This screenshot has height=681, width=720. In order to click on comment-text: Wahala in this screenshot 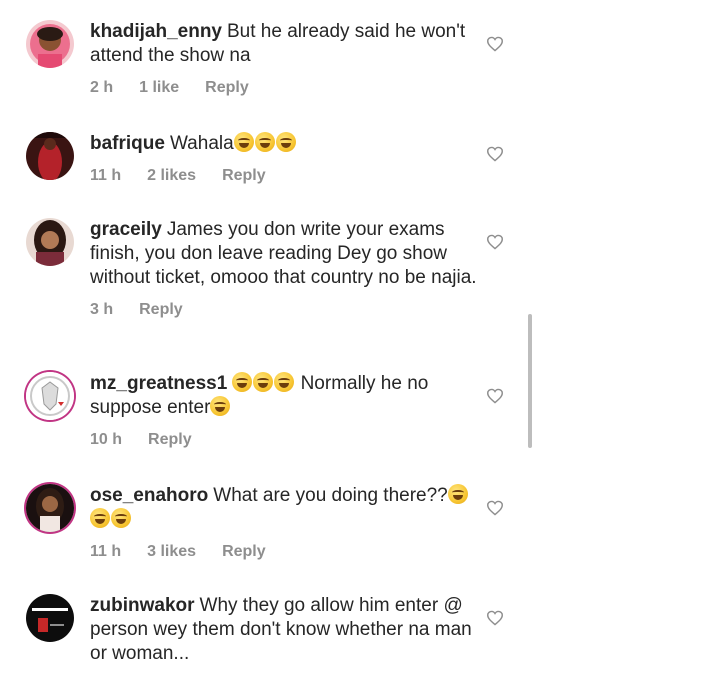, I will do `click(201, 143)`.